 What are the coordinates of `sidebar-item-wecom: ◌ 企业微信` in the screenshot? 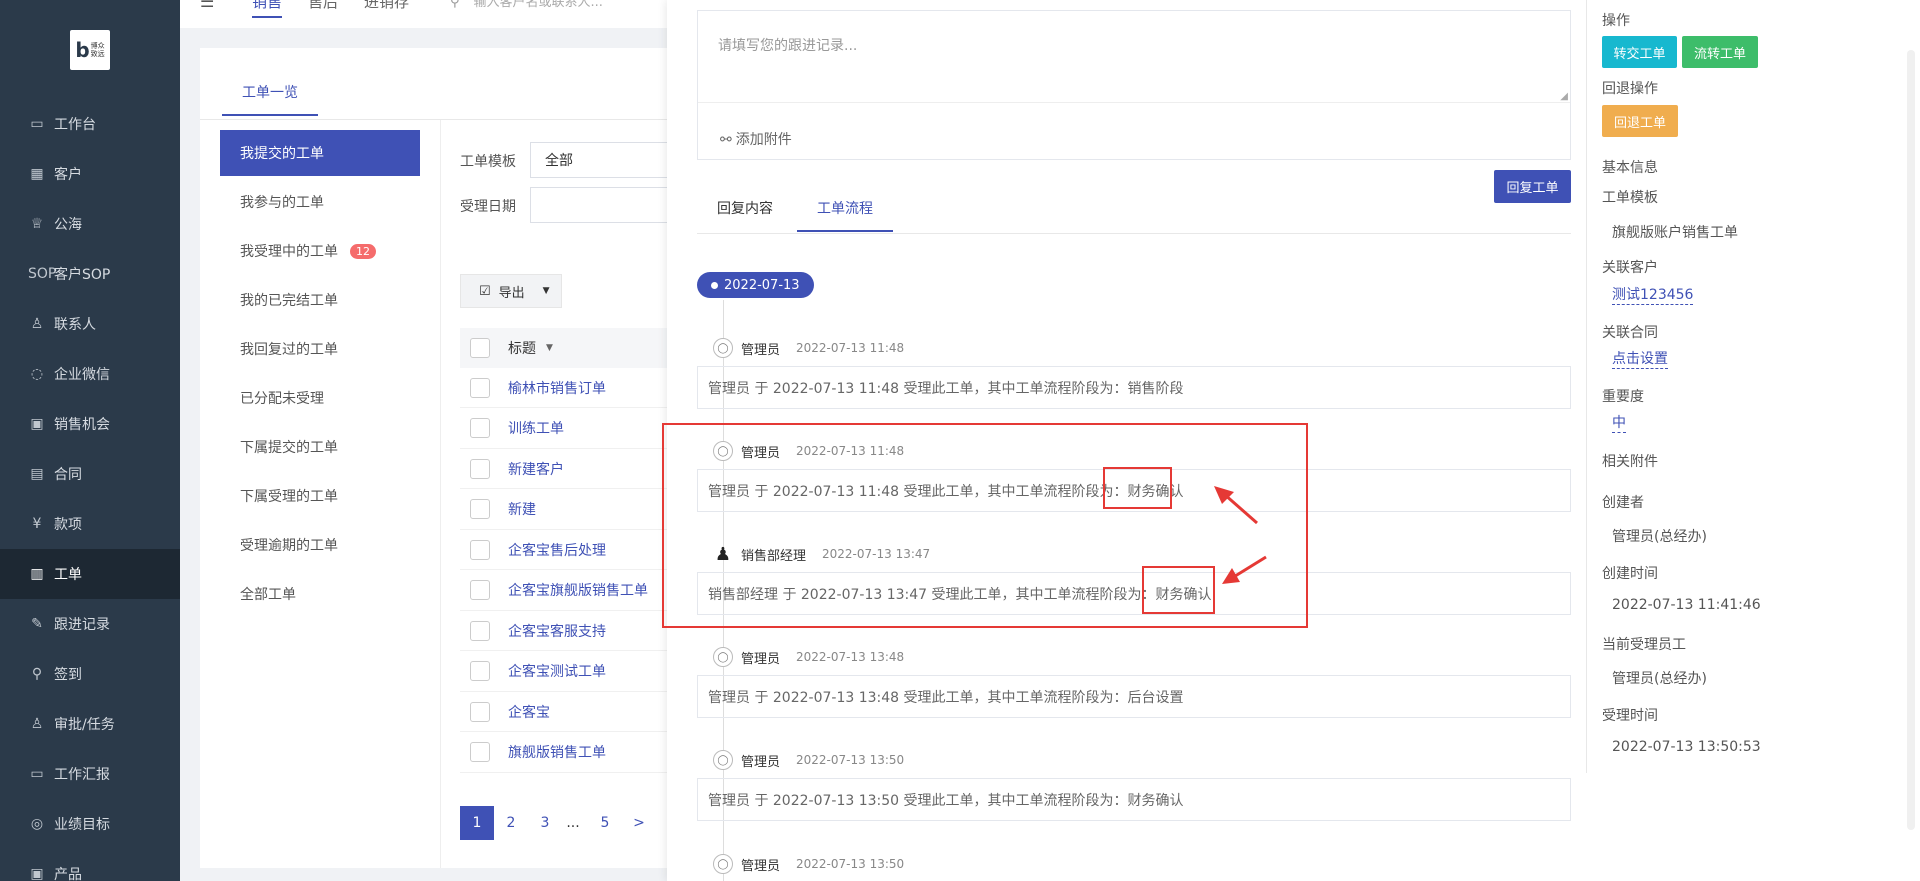 It's located at (90, 374).